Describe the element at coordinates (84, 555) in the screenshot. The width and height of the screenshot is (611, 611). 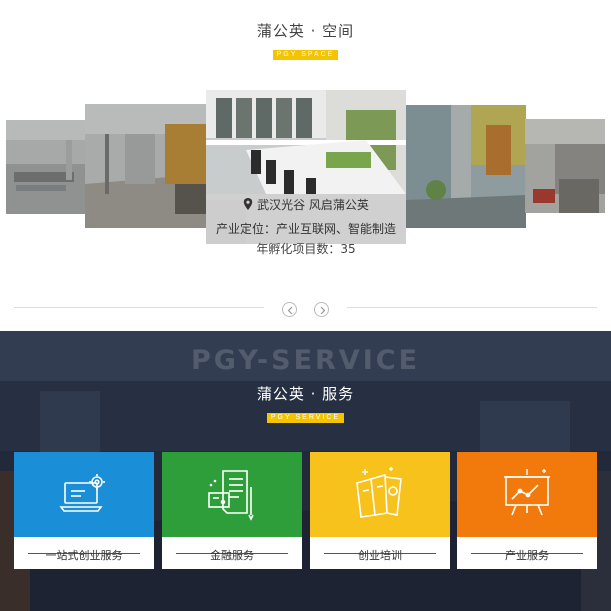
I see `card-label: 一站式创业服务` at that location.